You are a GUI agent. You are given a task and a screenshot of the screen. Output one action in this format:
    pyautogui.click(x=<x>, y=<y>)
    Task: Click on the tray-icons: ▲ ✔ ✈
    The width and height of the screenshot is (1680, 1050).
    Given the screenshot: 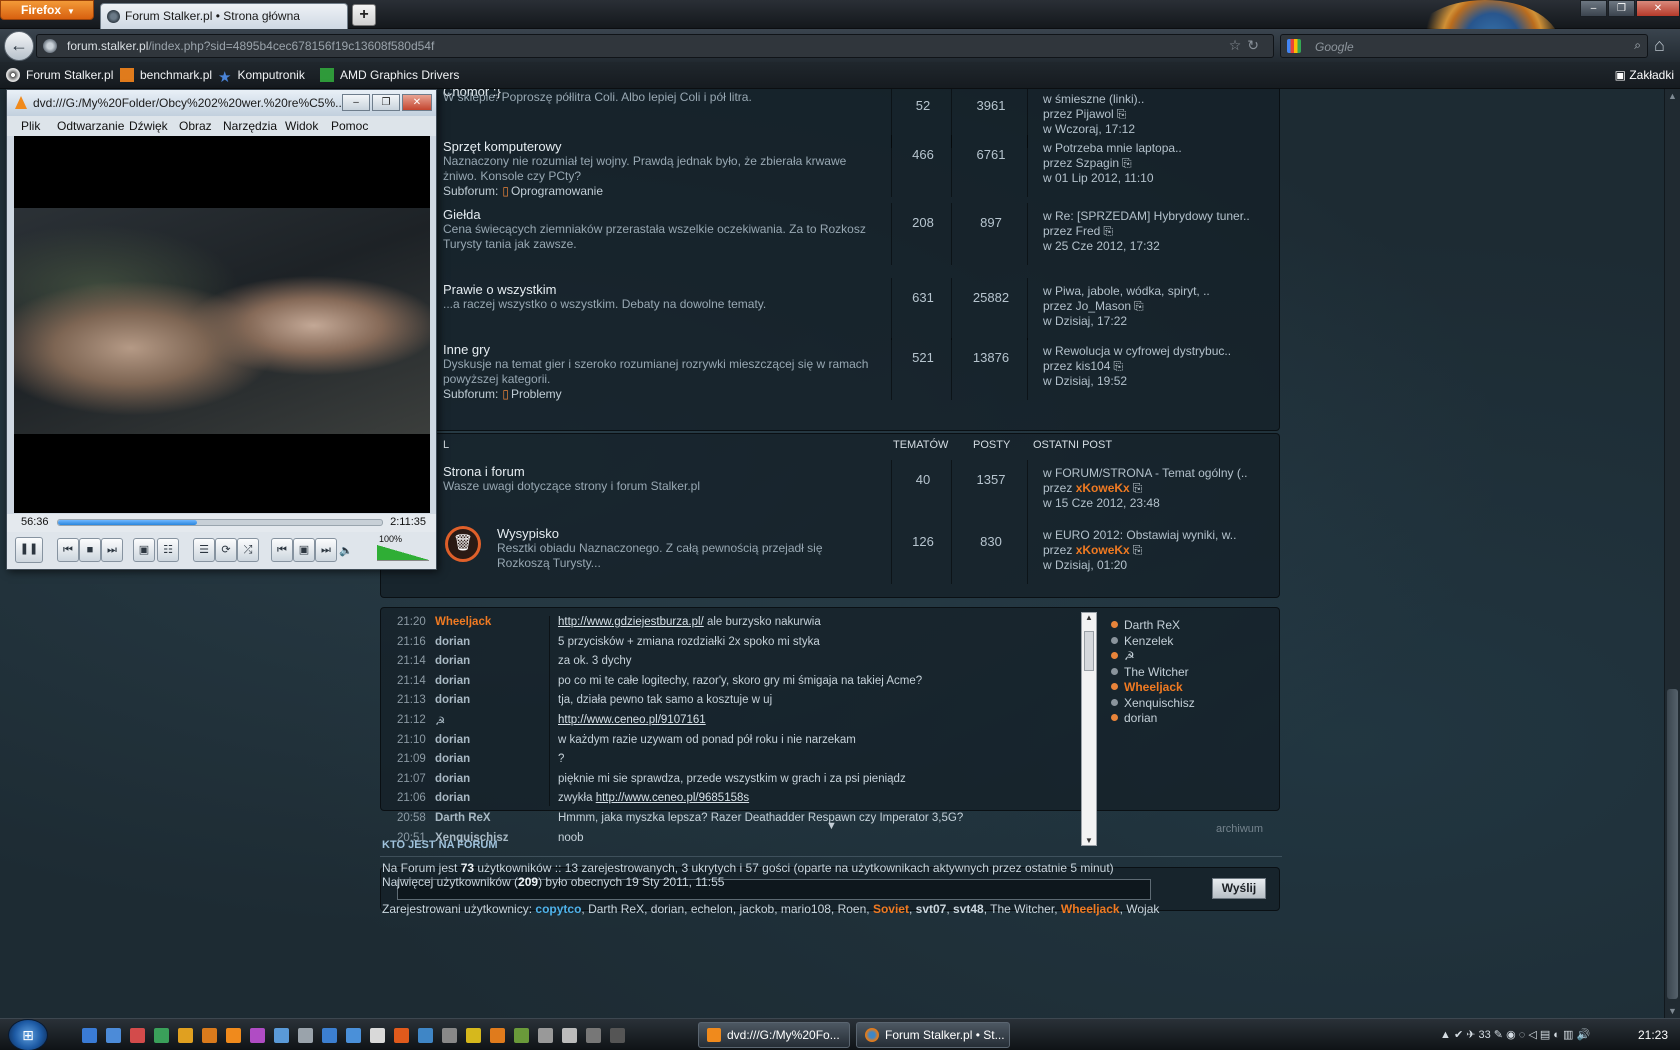 What is the action you would take?
    pyautogui.click(x=1459, y=1035)
    